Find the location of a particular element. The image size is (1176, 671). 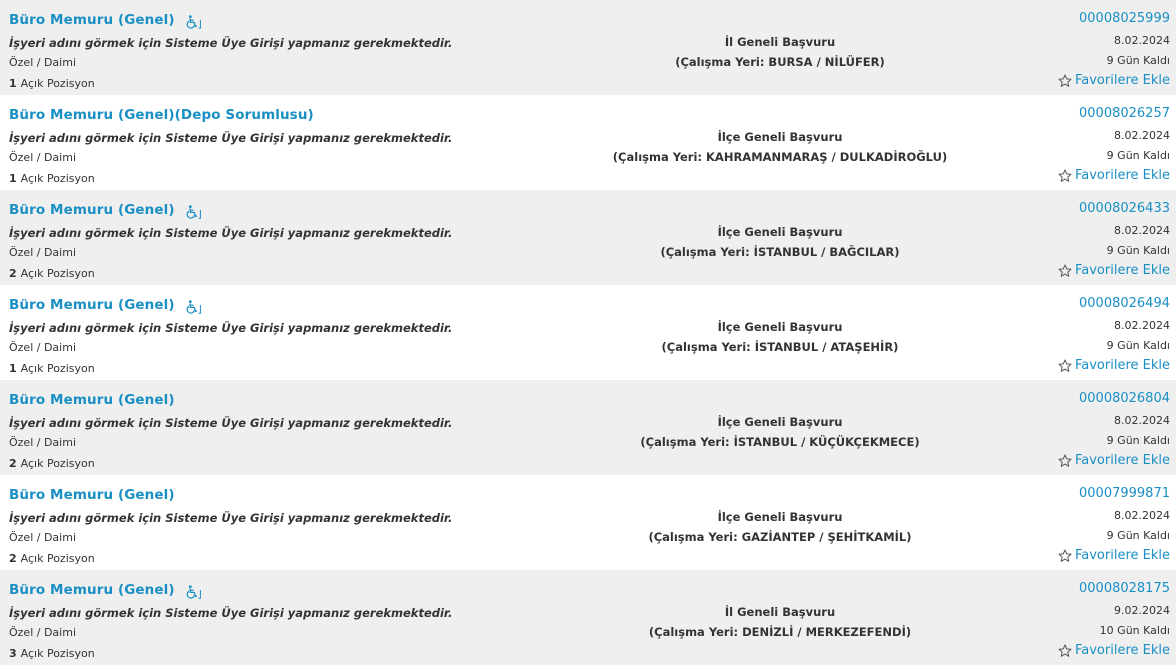

job-code-link: 00008026804 is located at coordinates (1124, 398).